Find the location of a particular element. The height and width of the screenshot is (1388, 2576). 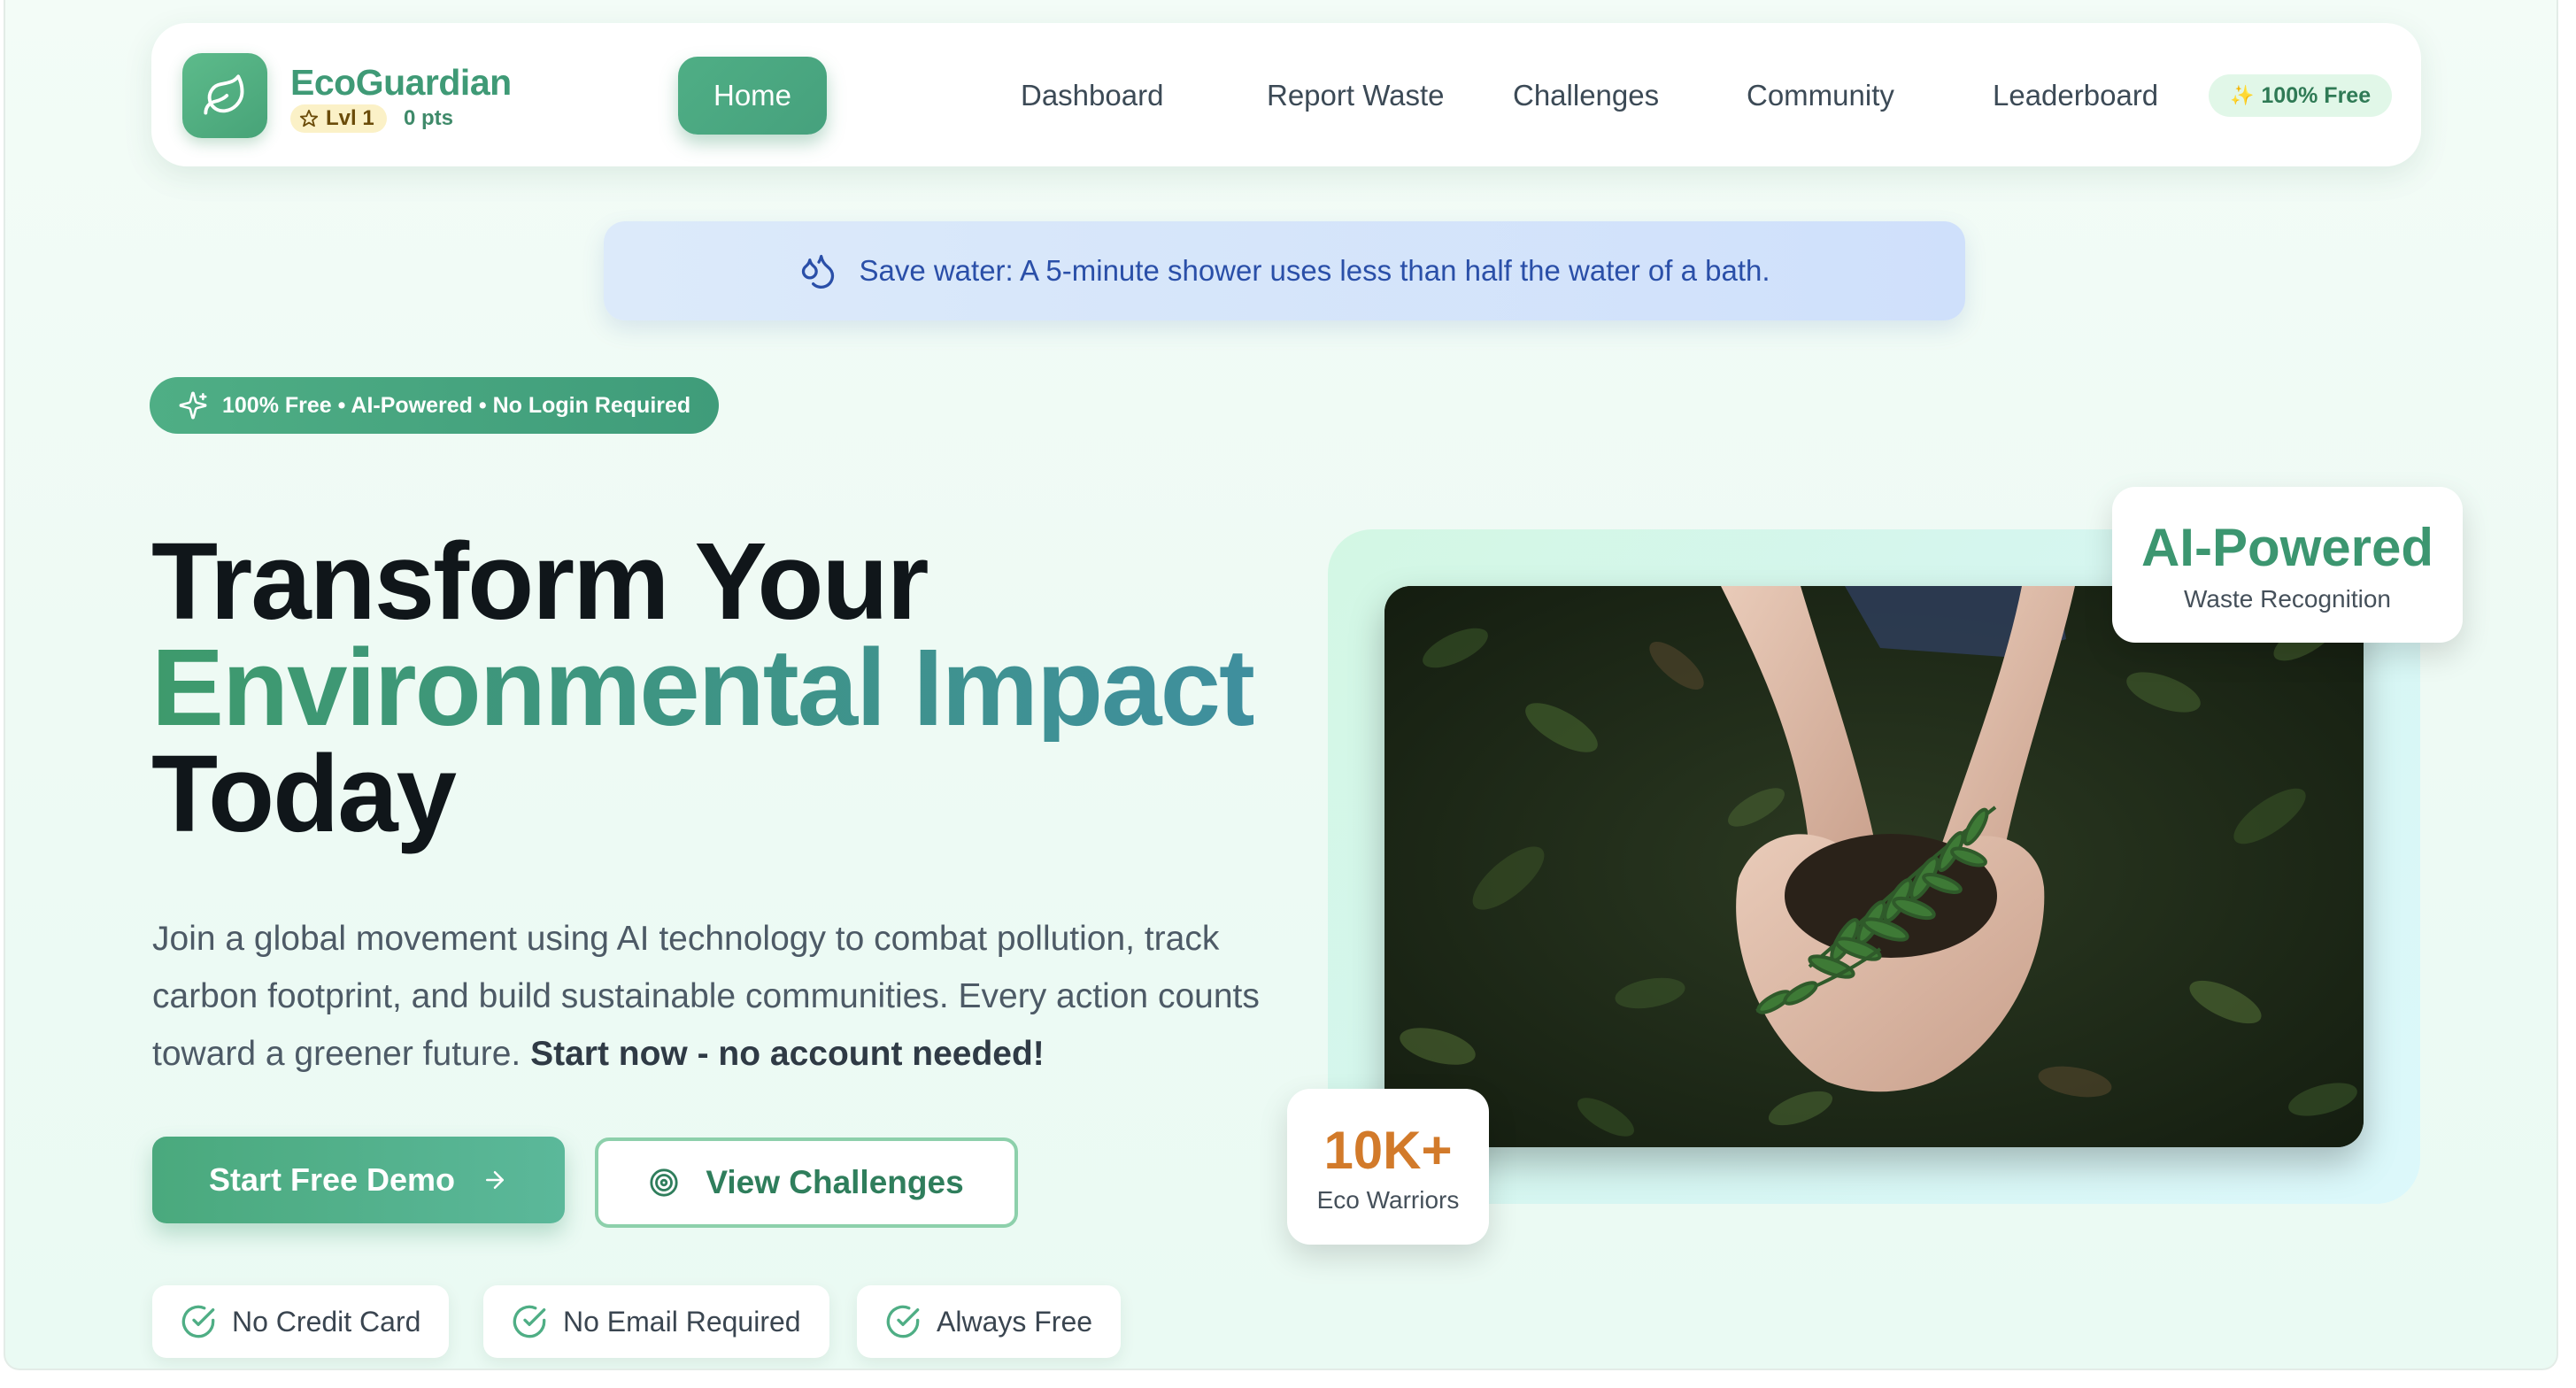

nav-report-waste: Report Waste is located at coordinates (1355, 96).